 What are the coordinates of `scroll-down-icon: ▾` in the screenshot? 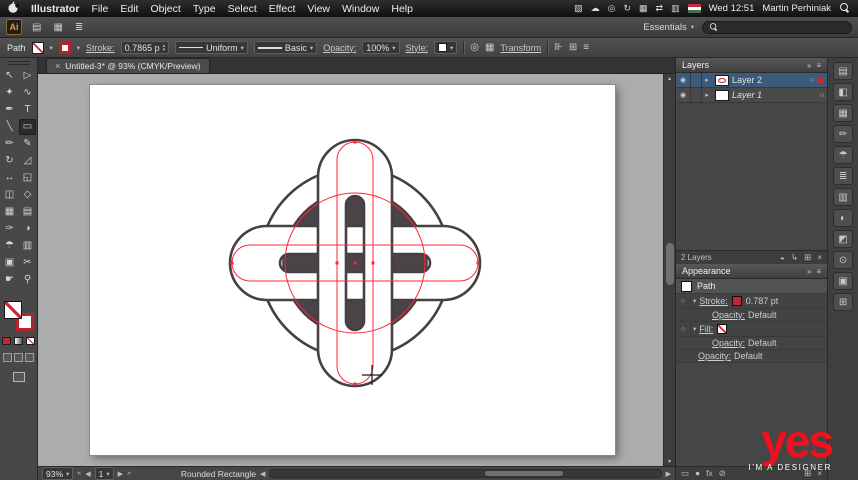 It's located at (669, 461).